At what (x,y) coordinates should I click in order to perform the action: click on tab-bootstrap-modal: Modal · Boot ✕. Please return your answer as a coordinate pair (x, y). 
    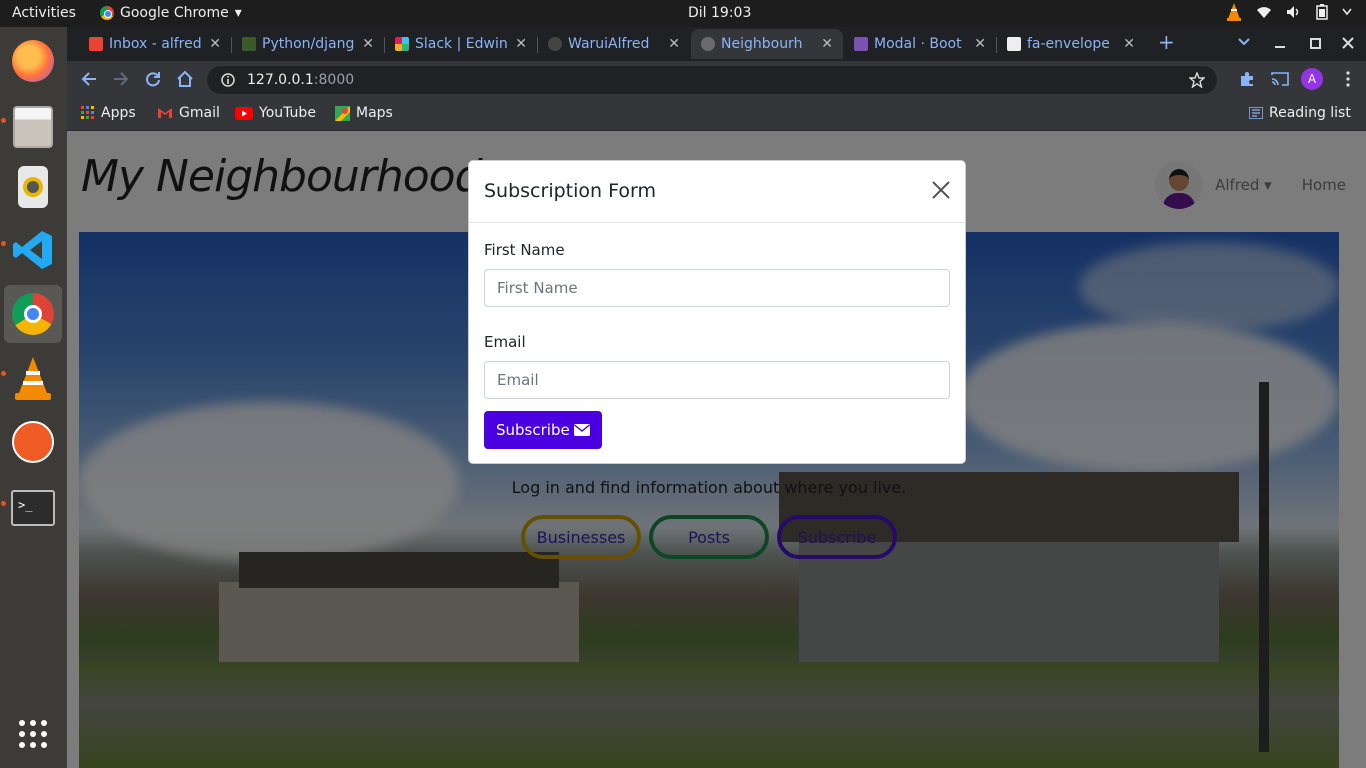
    Looking at the image, I should click on (920, 44).